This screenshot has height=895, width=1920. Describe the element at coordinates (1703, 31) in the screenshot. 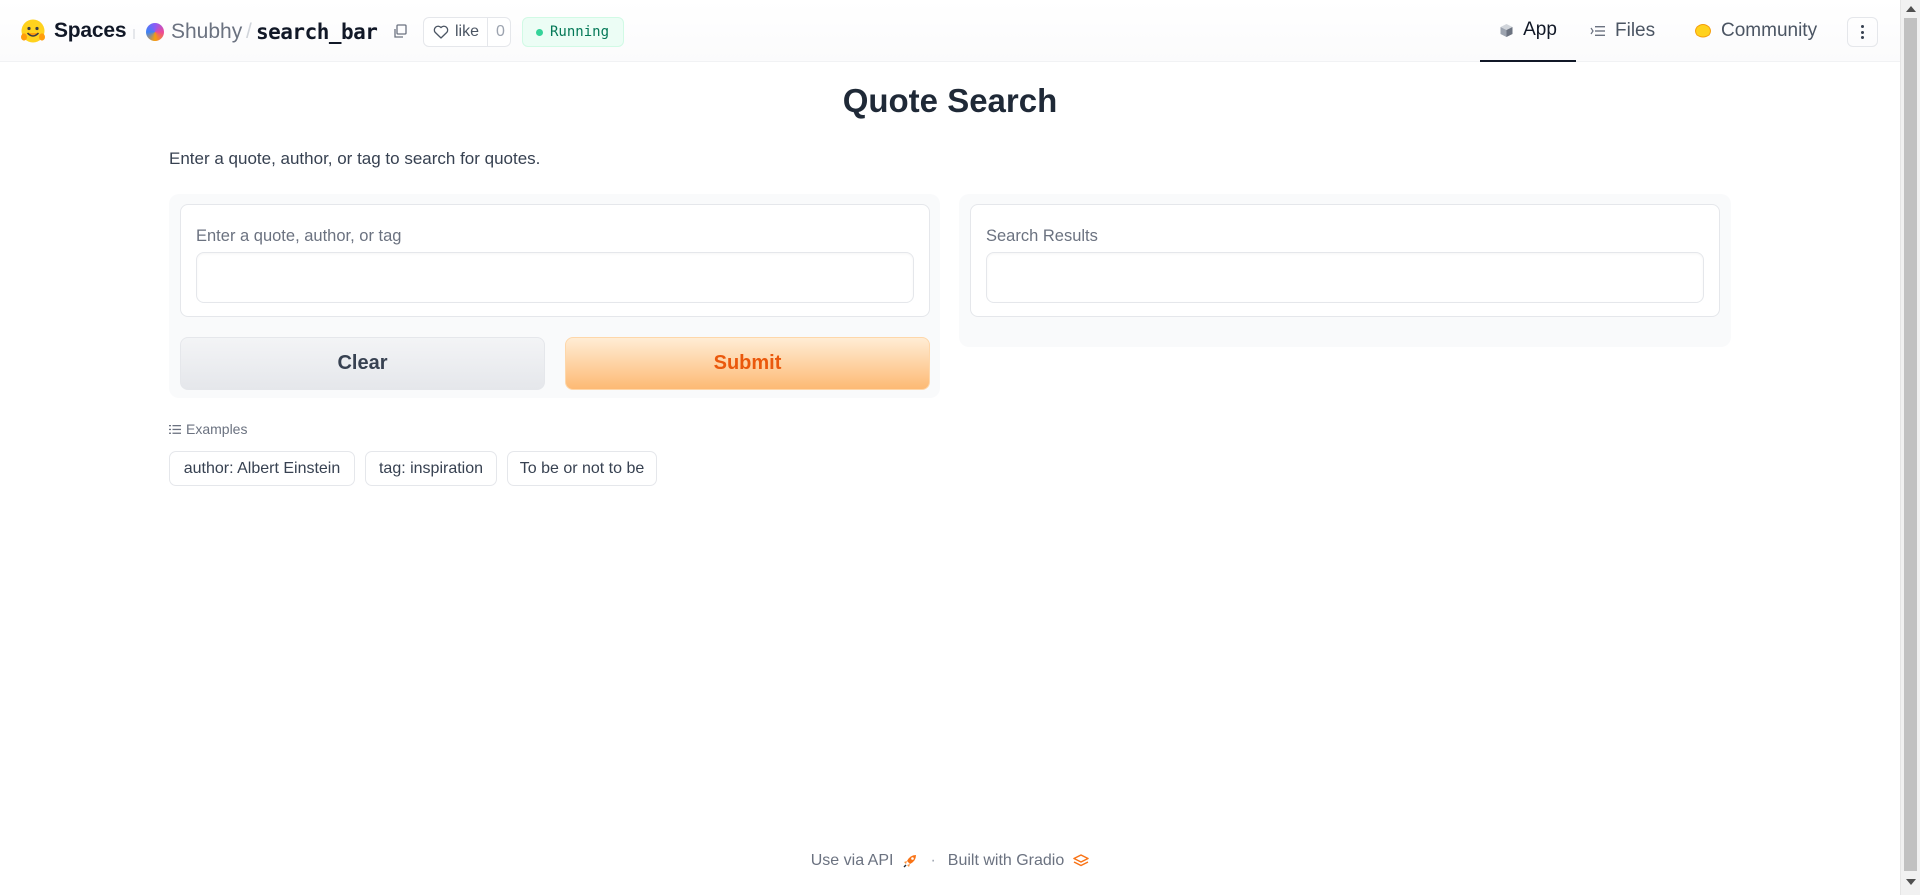

I see `community-icon` at that location.